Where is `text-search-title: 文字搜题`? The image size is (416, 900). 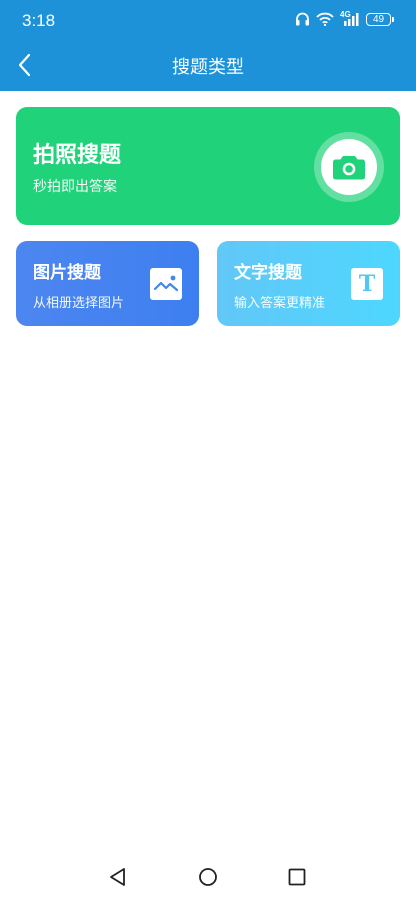
text-search-title: 文字搜题 is located at coordinates (268, 273).